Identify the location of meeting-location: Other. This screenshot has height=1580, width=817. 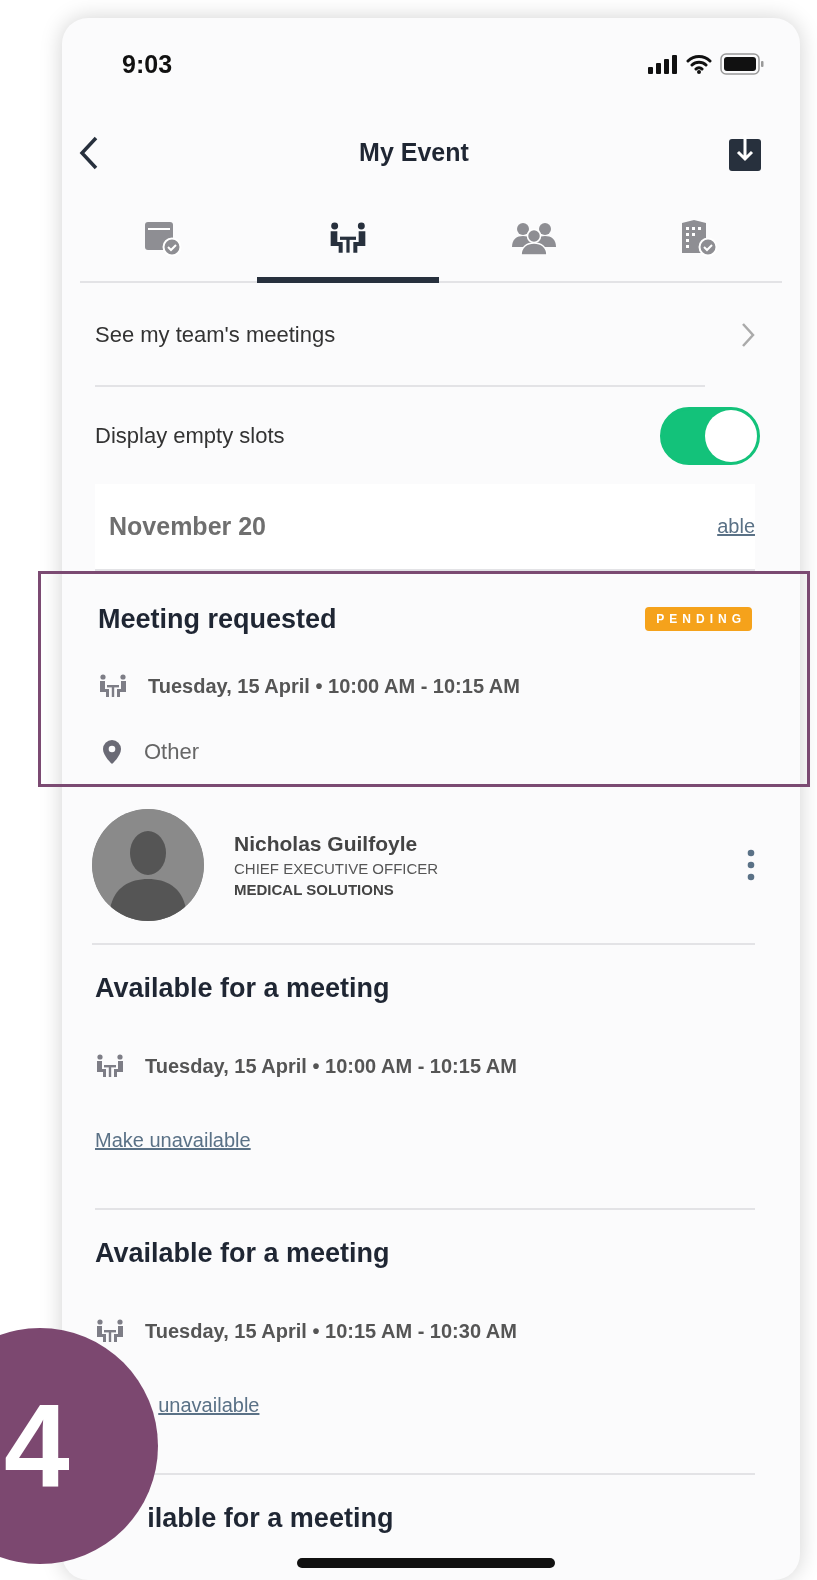
(172, 752).